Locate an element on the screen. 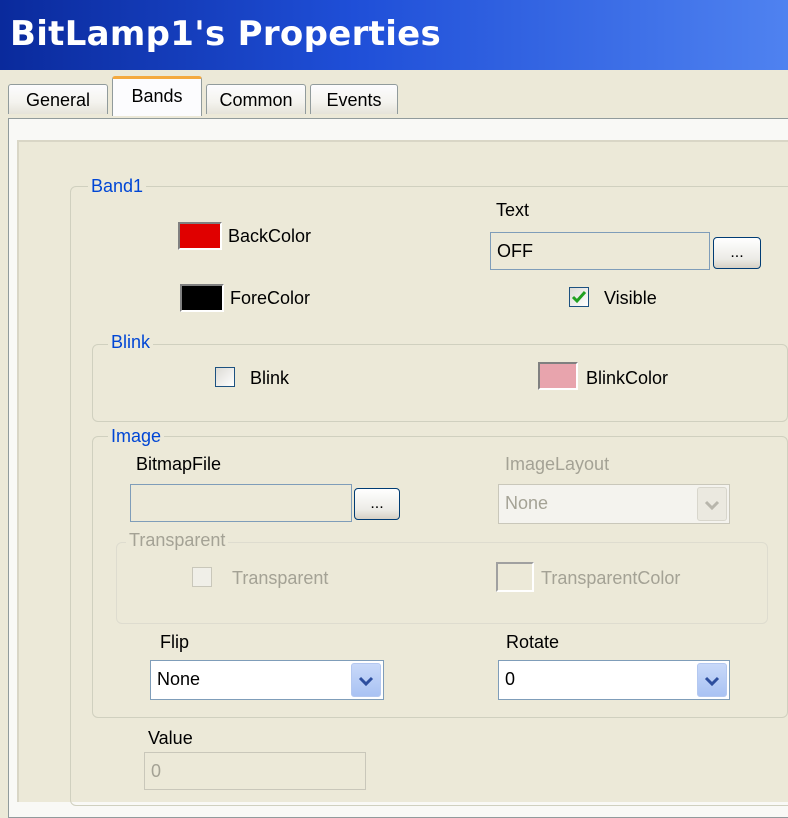  tab-strip: General Bands Common Events is located at coordinates (394, 96).